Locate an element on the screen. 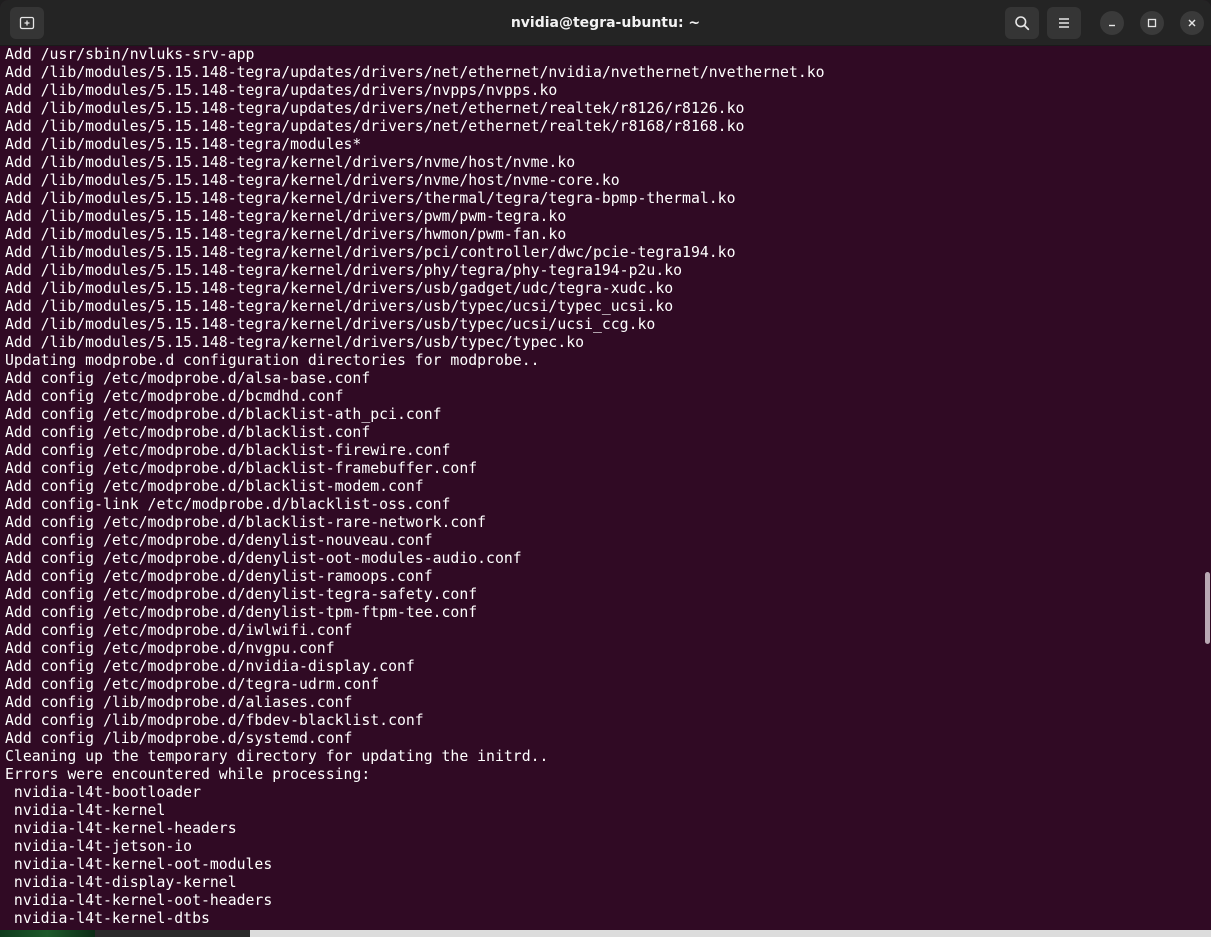  close-icon is located at coordinates (1192, 23).